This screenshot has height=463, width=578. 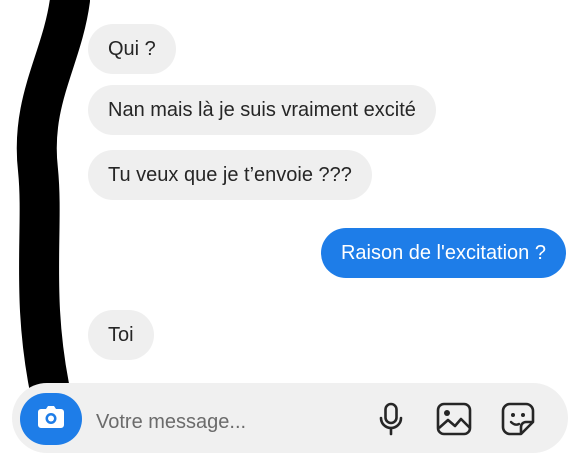 I want to click on gallery-button, so click(x=454, y=421).